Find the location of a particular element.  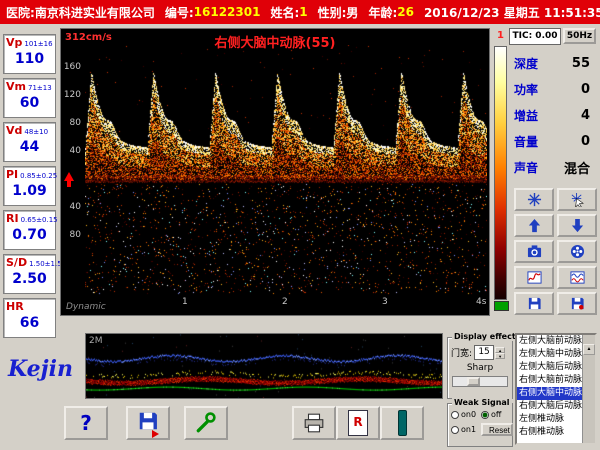

patient-id-value: 16122301 is located at coordinates (227, 12).